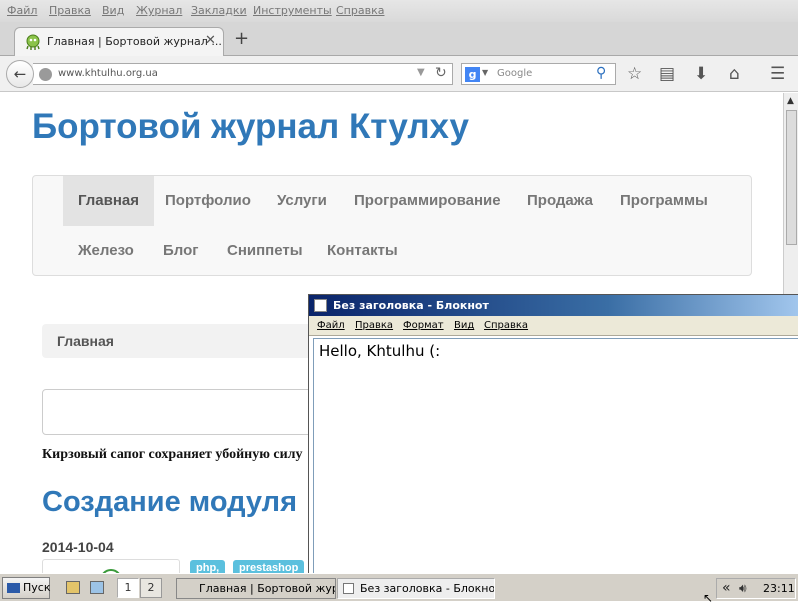 This screenshot has height=605, width=798. I want to click on article-title: Создание модуля, so click(169, 502).